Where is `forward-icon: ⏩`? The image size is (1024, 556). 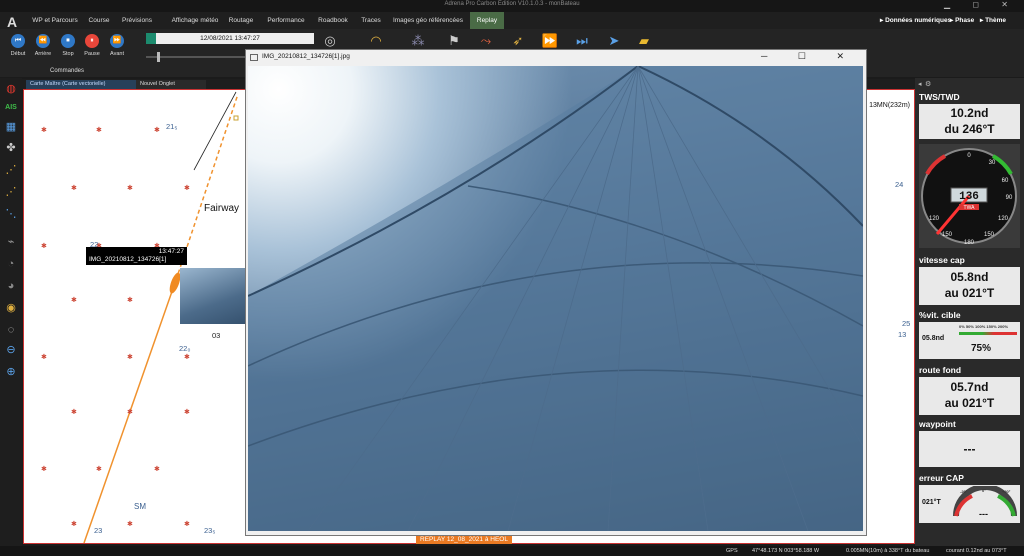 forward-icon: ⏩ is located at coordinates (550, 41).